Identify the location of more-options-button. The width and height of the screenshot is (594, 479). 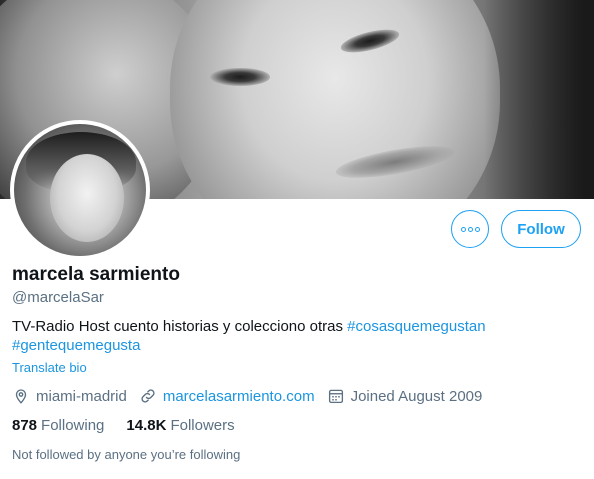
(470, 229).